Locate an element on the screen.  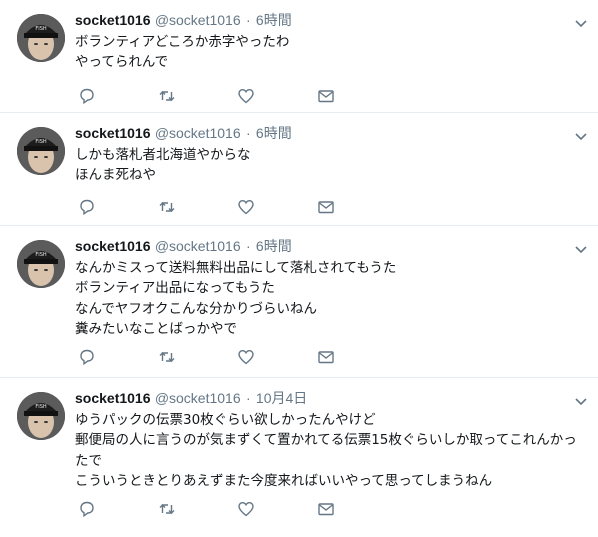
tweet-text-line: ボランティア出品になってもうた is located at coordinates (175, 288).